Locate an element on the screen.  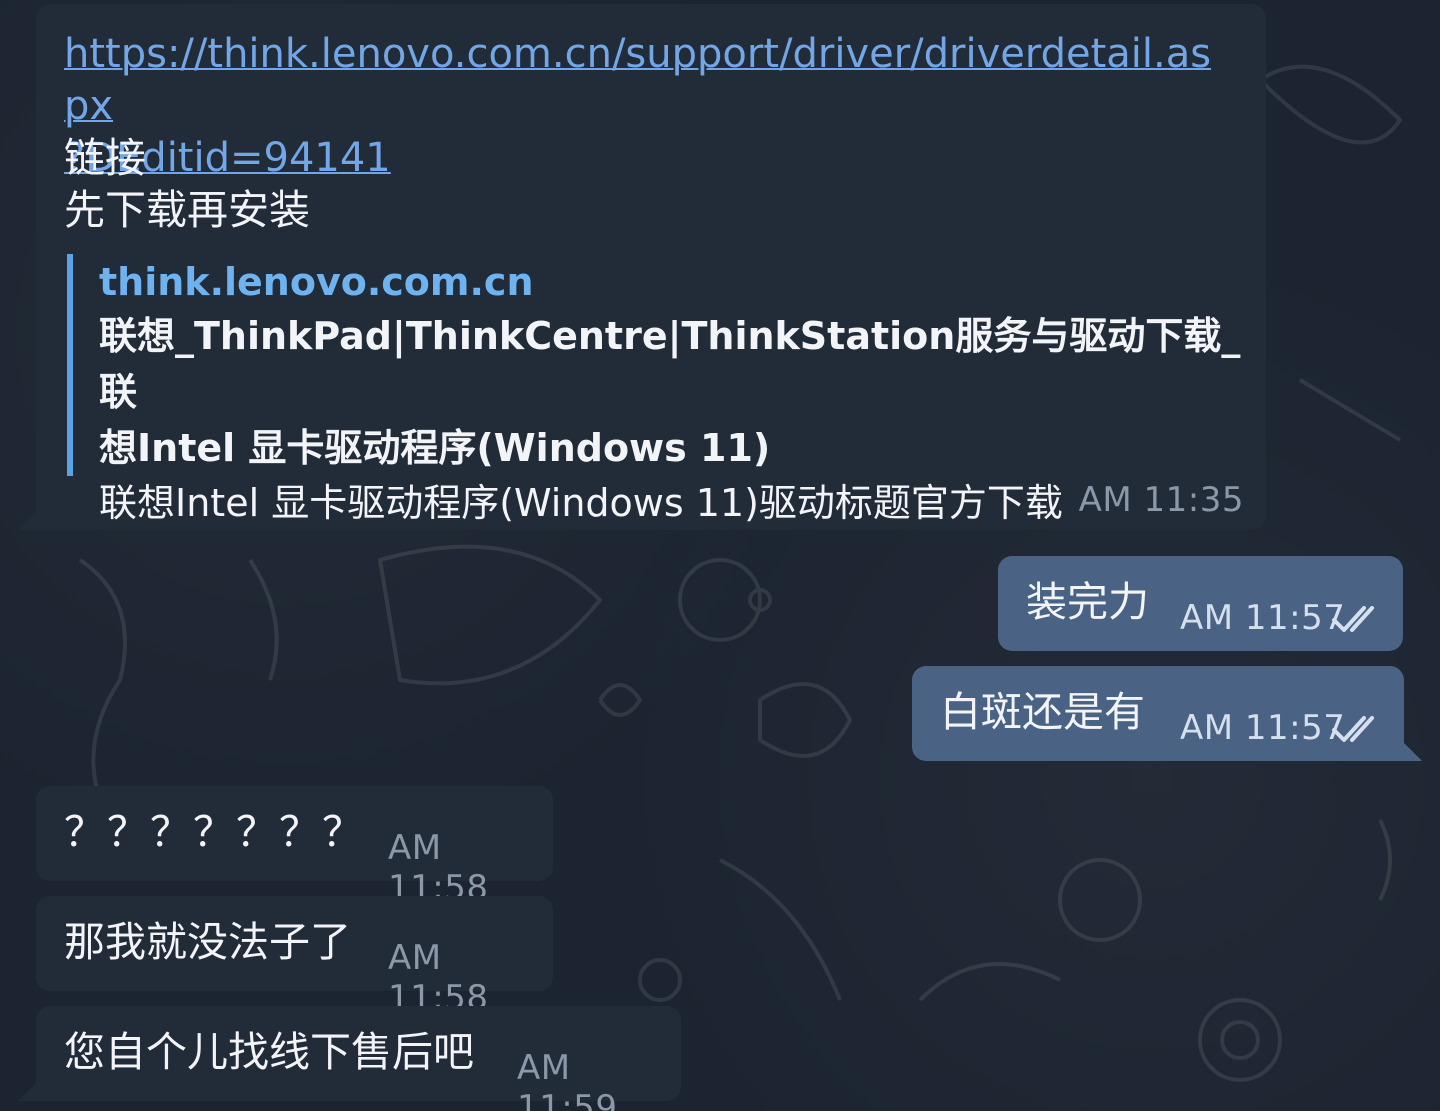
outgoing-message: 装完力 AM 11:57 is located at coordinates (1200, 603).